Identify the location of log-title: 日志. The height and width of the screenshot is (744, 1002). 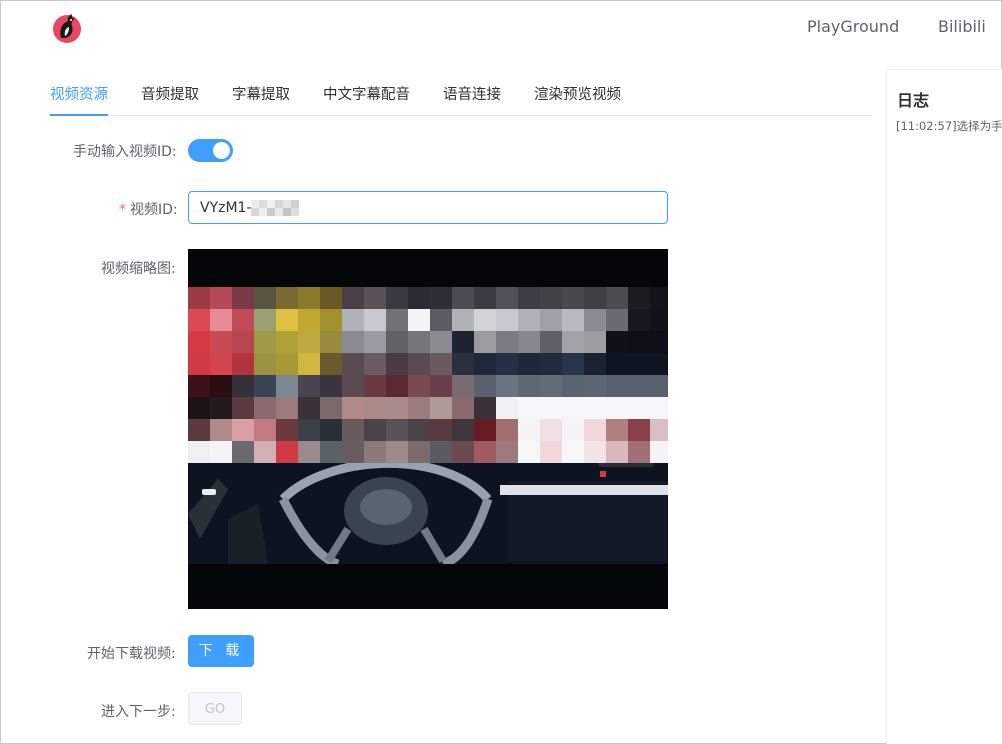
(913, 100).